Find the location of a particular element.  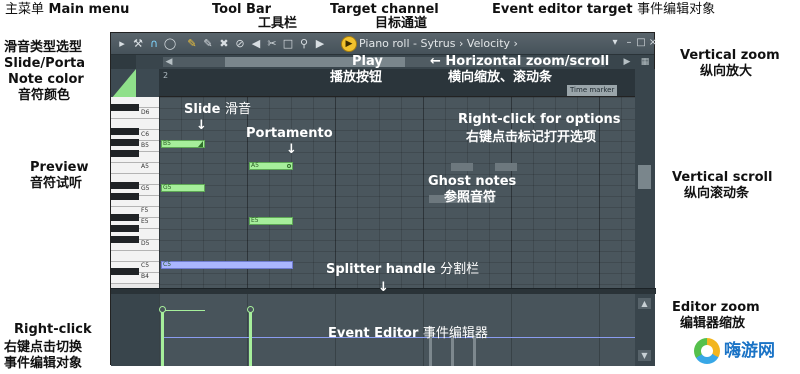

event-editor-label: Event Editor 事件编辑器 is located at coordinates (408, 333).